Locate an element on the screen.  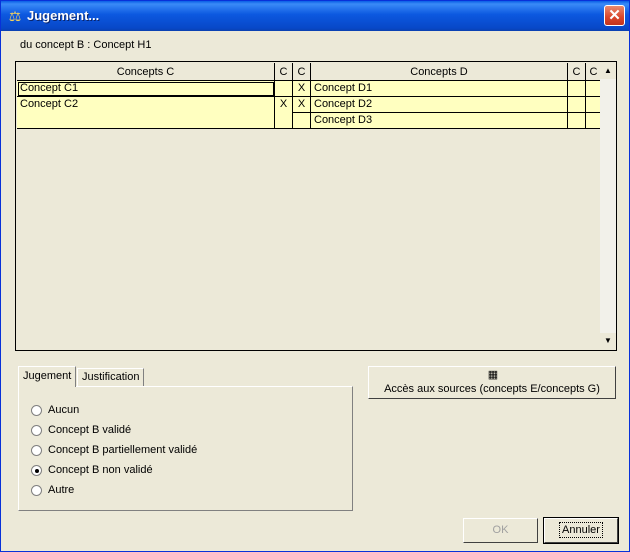
ok-button: OK is located at coordinates (500, 530).